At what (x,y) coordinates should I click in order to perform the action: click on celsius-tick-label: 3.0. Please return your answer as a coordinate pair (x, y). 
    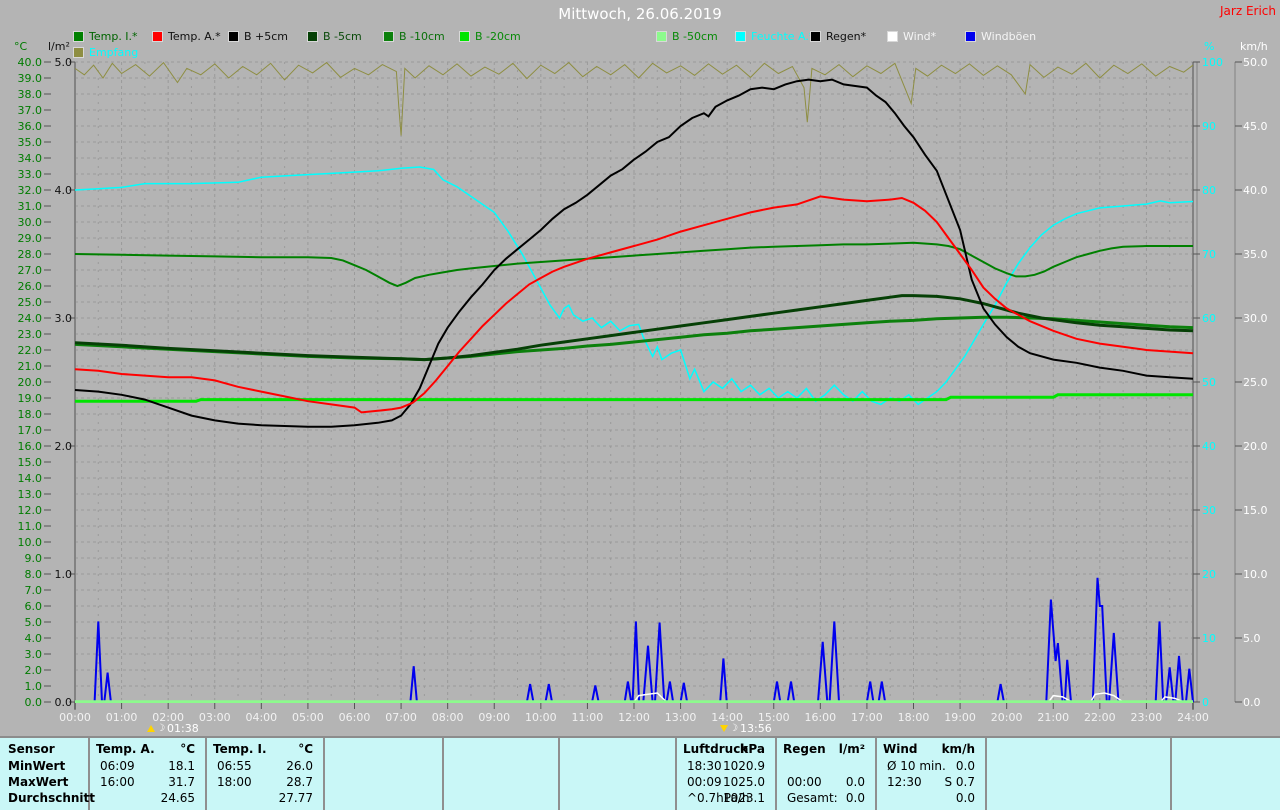
    Looking at the image, I should click on (33, 654).